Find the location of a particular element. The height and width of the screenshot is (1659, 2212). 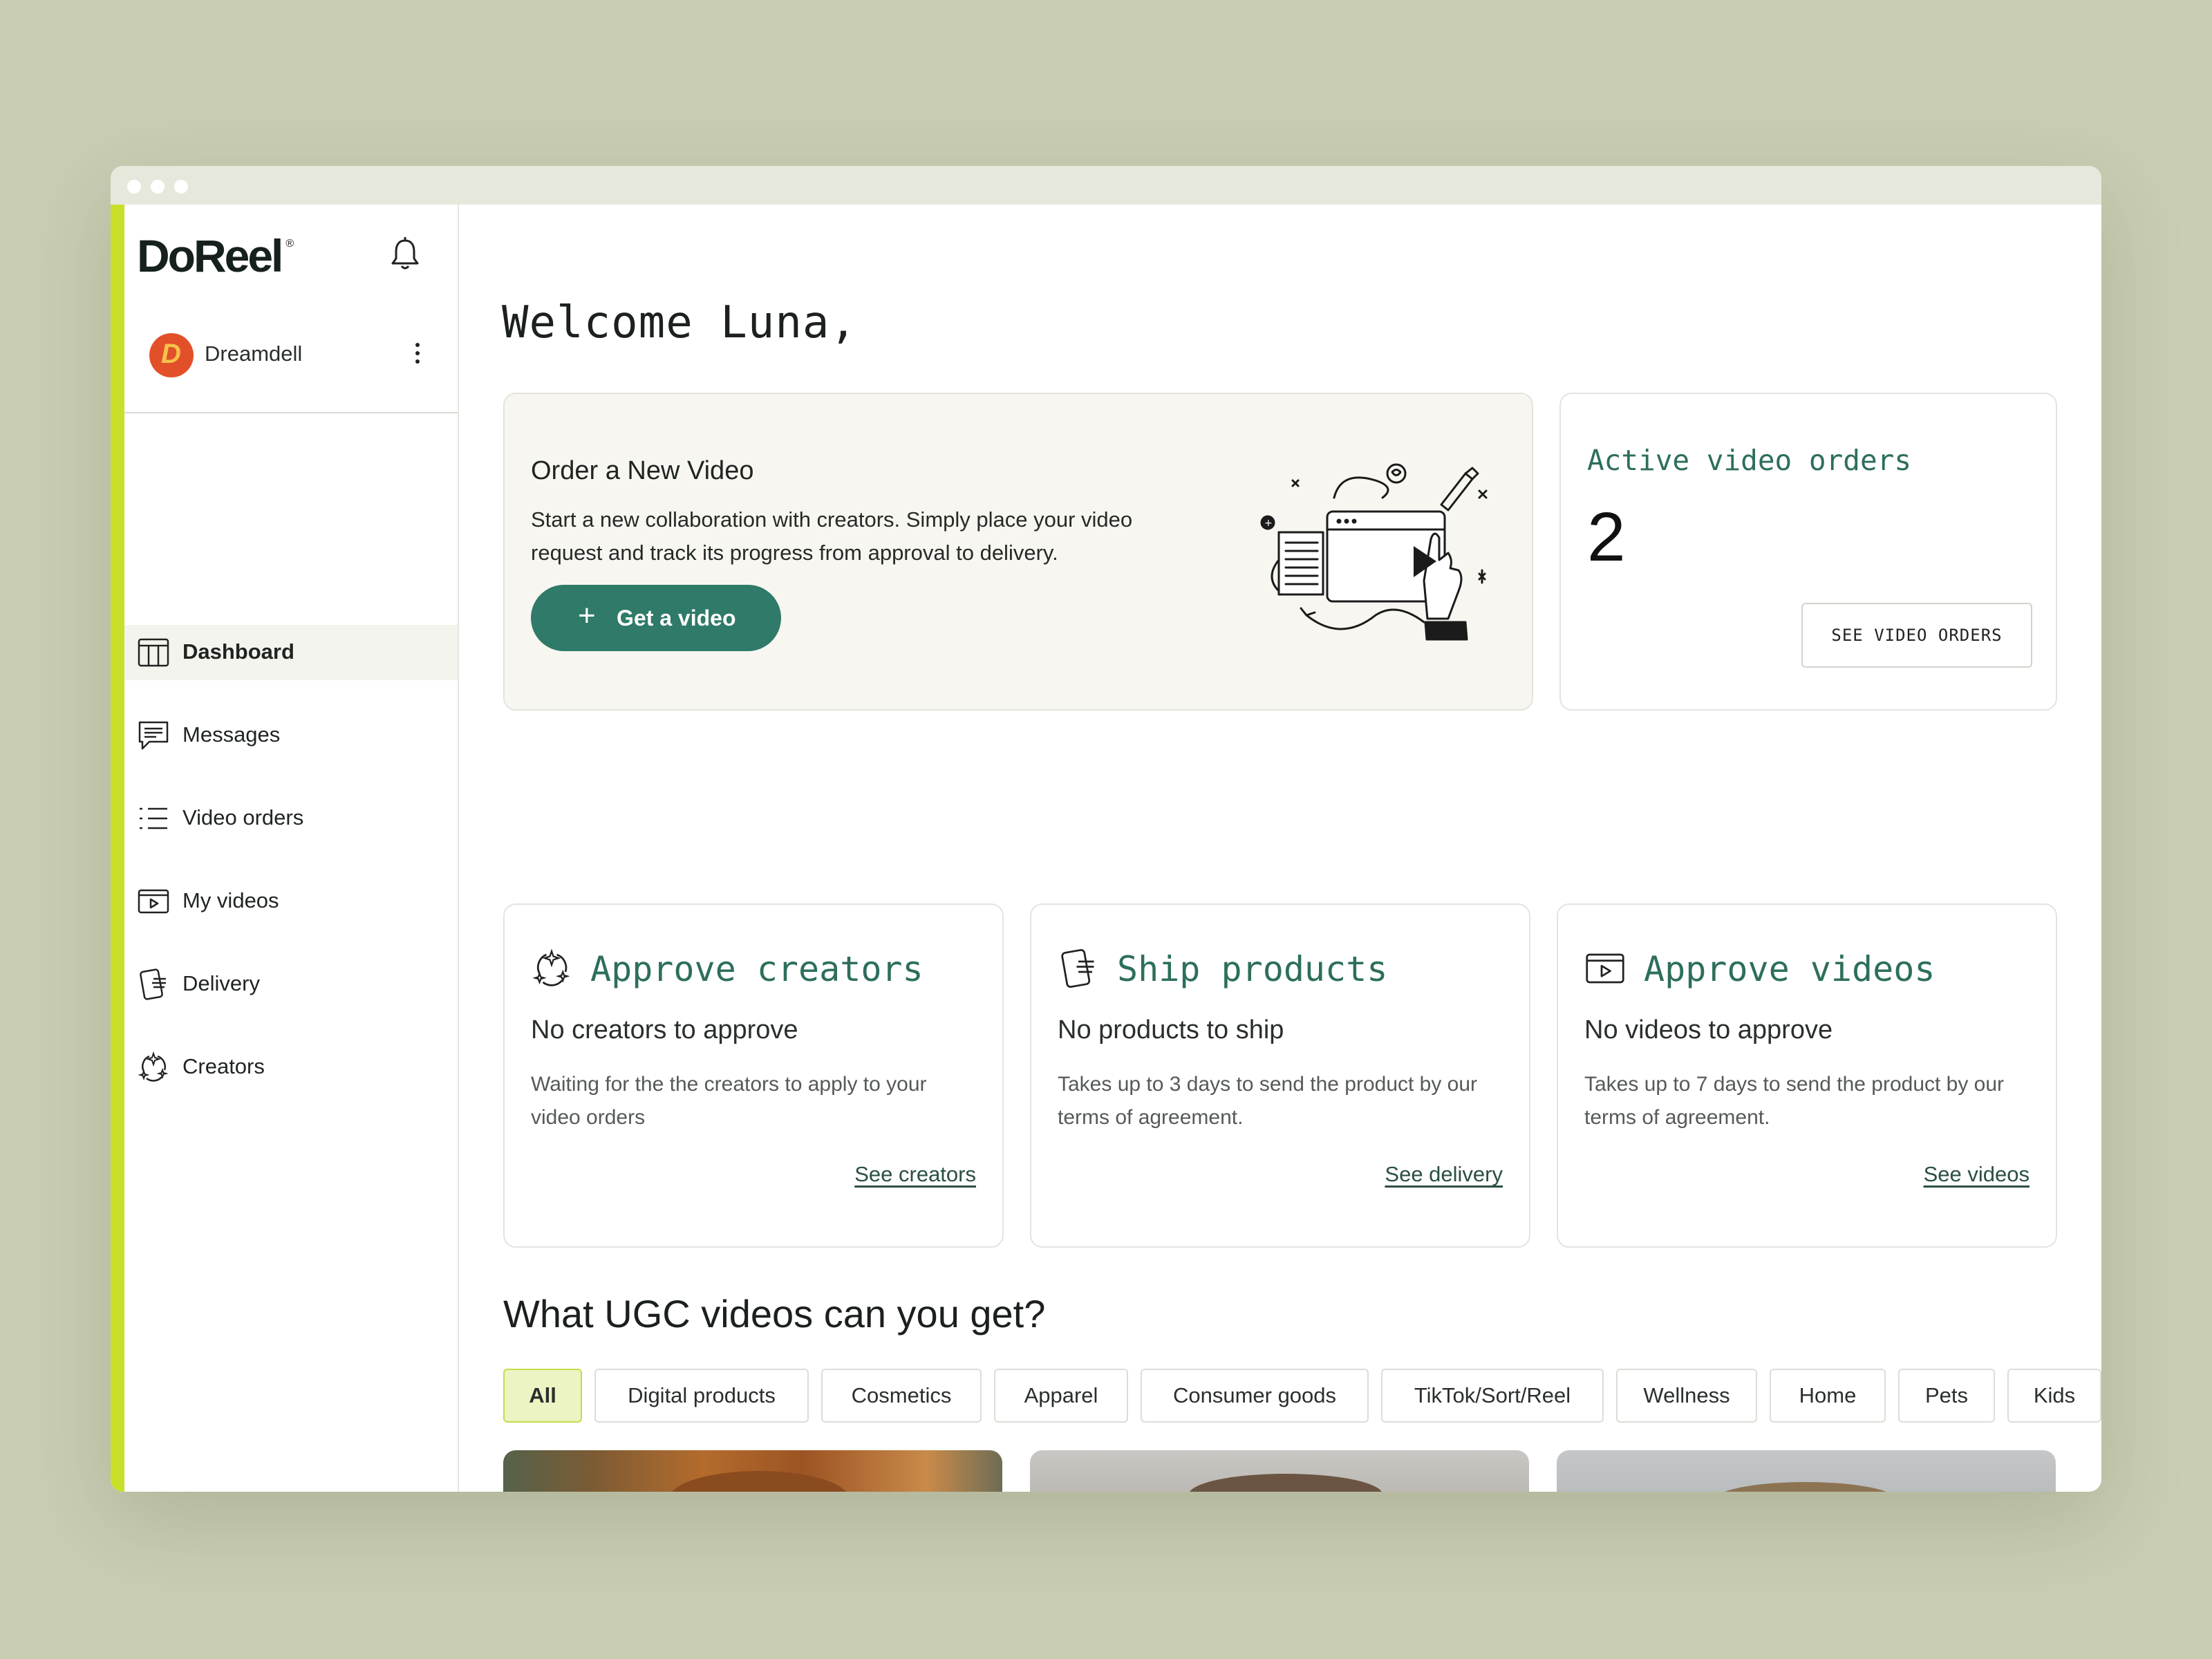

order-card-title: Order a New Video is located at coordinates (643, 470).